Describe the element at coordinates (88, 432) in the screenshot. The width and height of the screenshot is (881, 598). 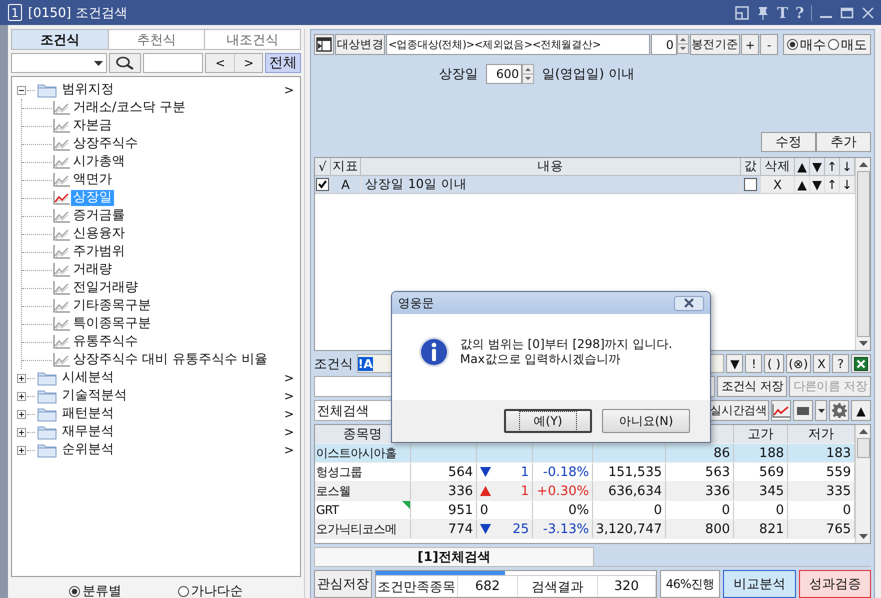
I see `tree-item: 재무분석` at that location.